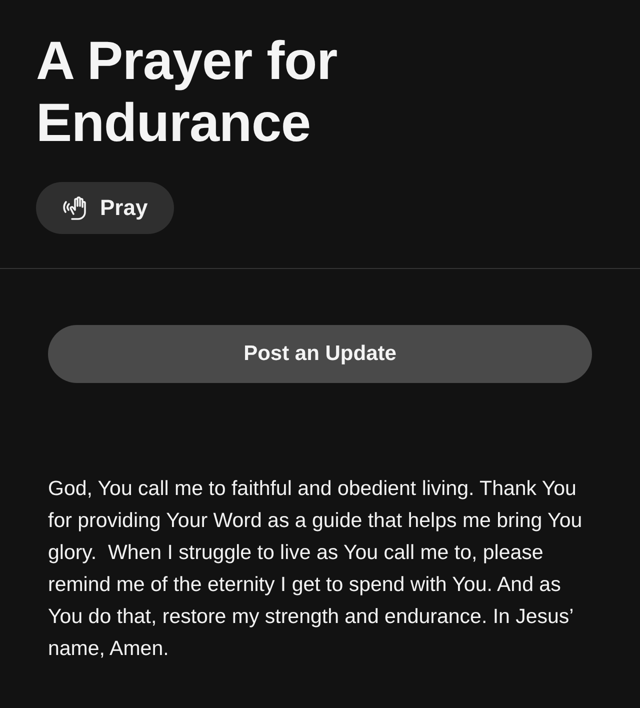  Describe the element at coordinates (320, 354) in the screenshot. I see `post-update-button: Post an Update` at that location.